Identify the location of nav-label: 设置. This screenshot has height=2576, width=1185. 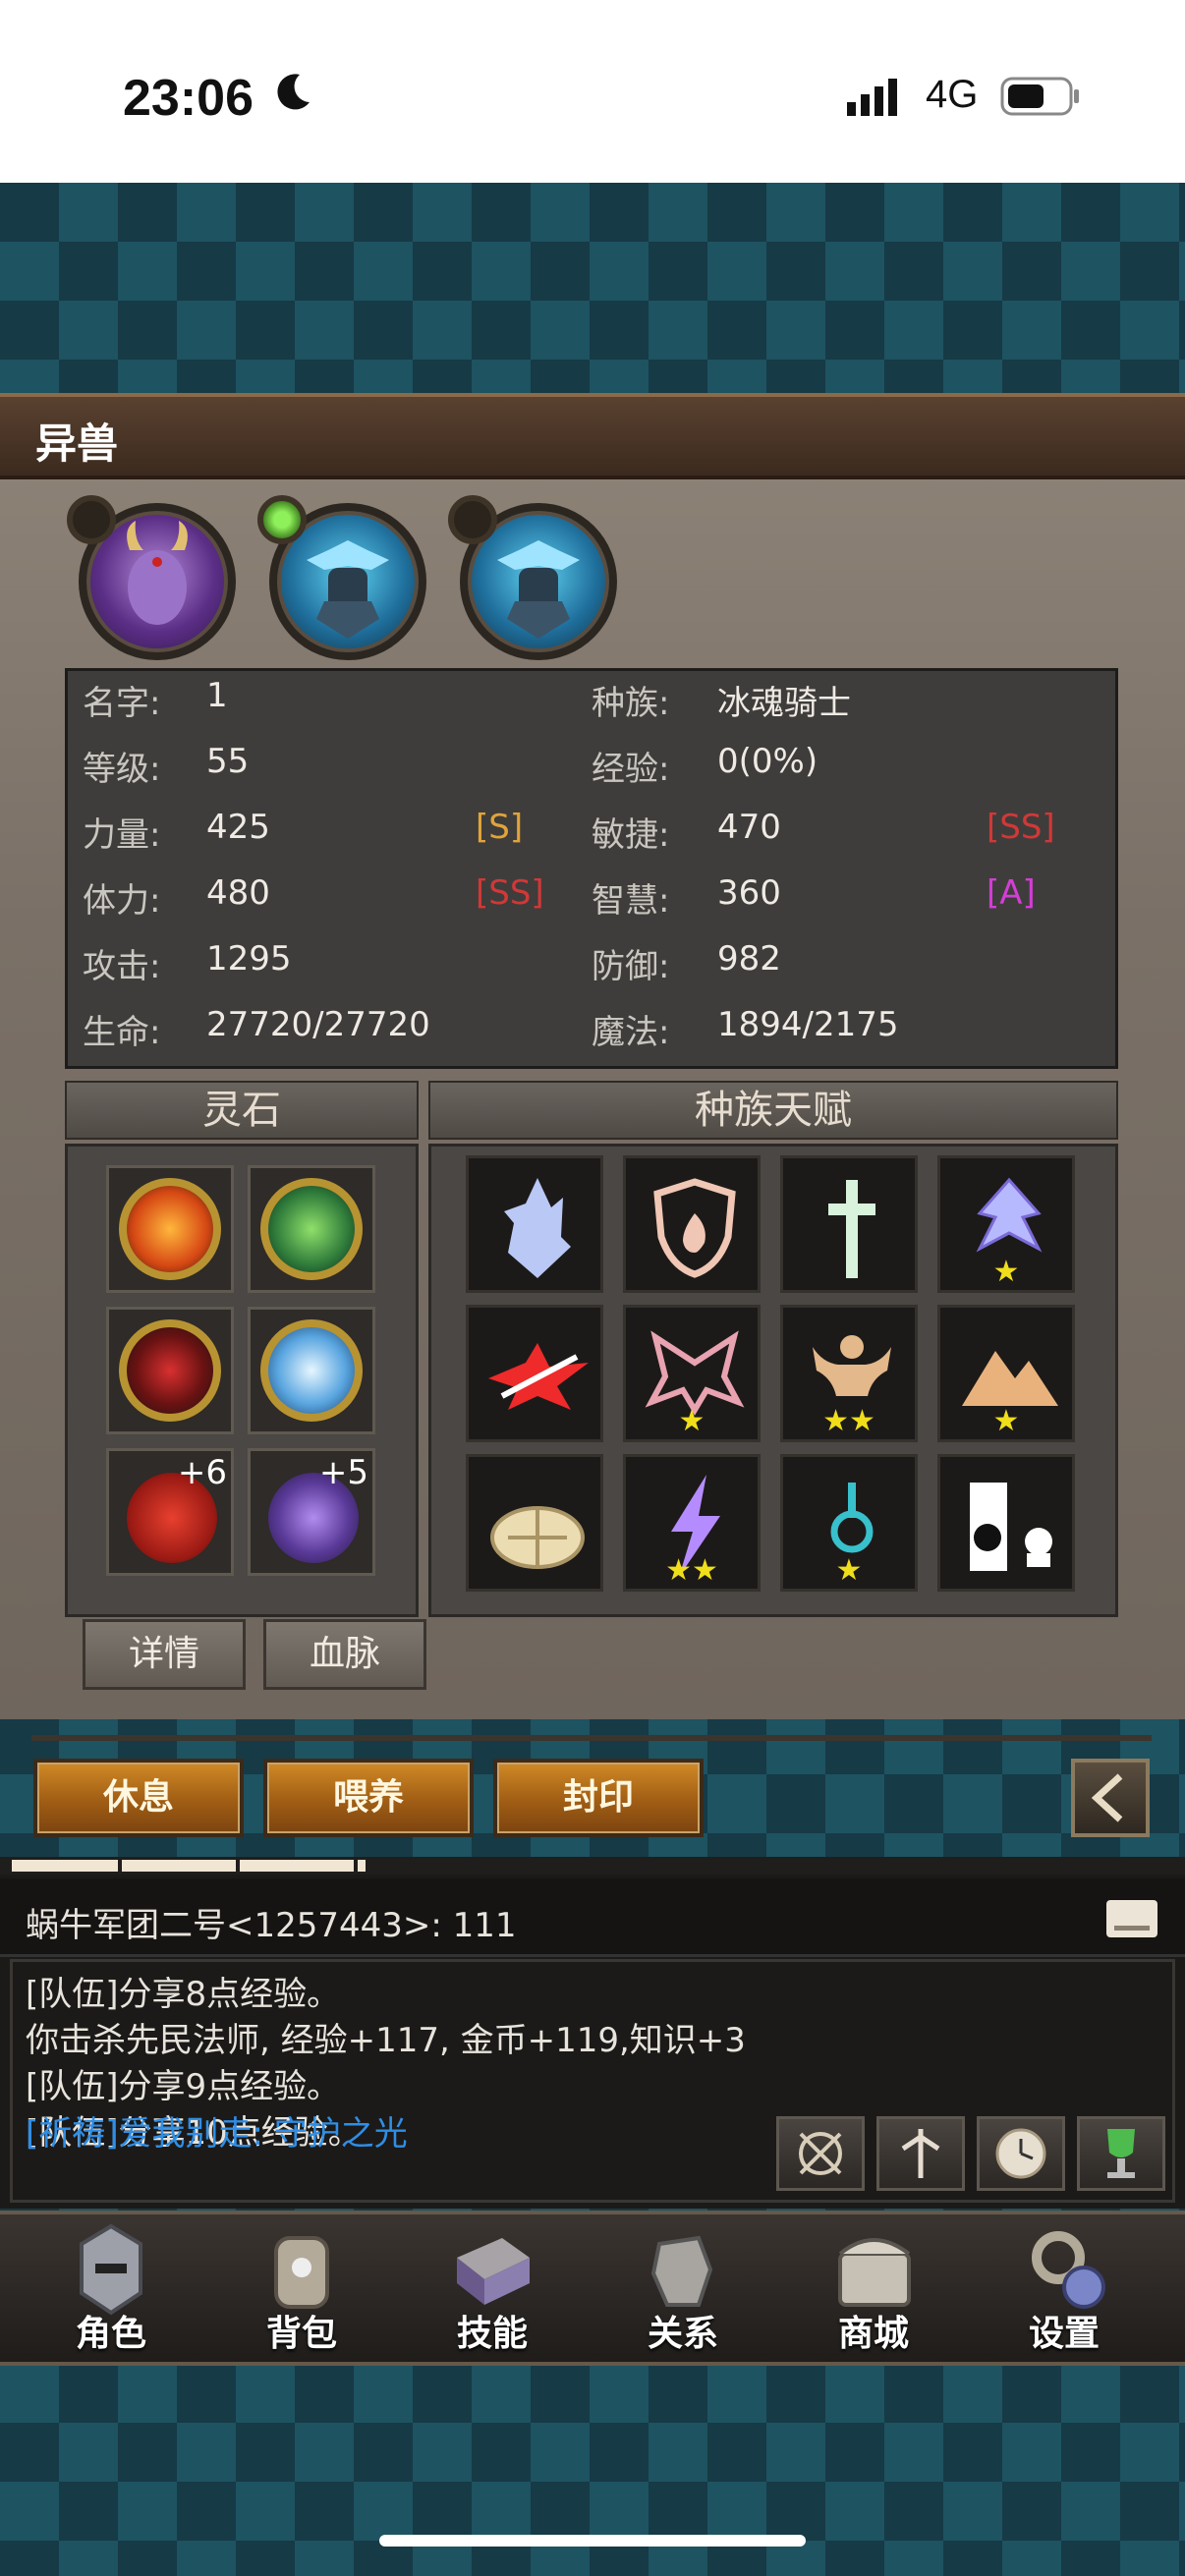
(1064, 2334).